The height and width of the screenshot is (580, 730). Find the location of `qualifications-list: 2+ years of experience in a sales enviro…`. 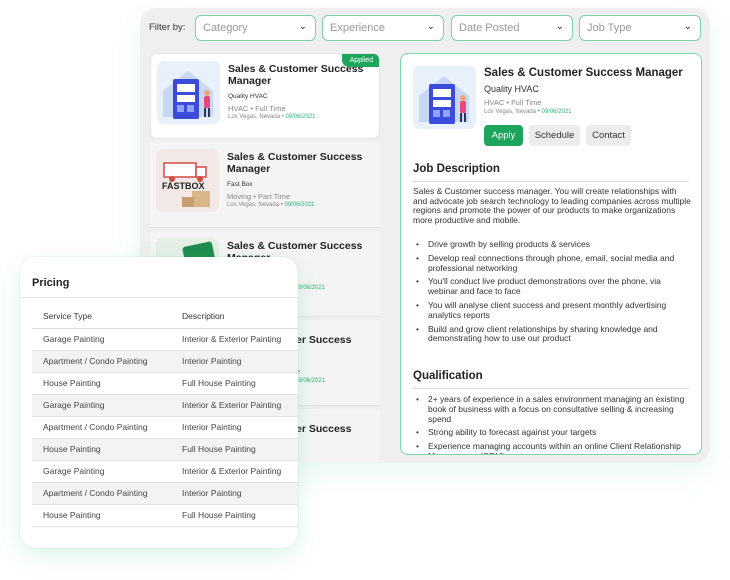

qualifications-list: 2+ years of experience in a sales enviro… is located at coordinates (552, 424).